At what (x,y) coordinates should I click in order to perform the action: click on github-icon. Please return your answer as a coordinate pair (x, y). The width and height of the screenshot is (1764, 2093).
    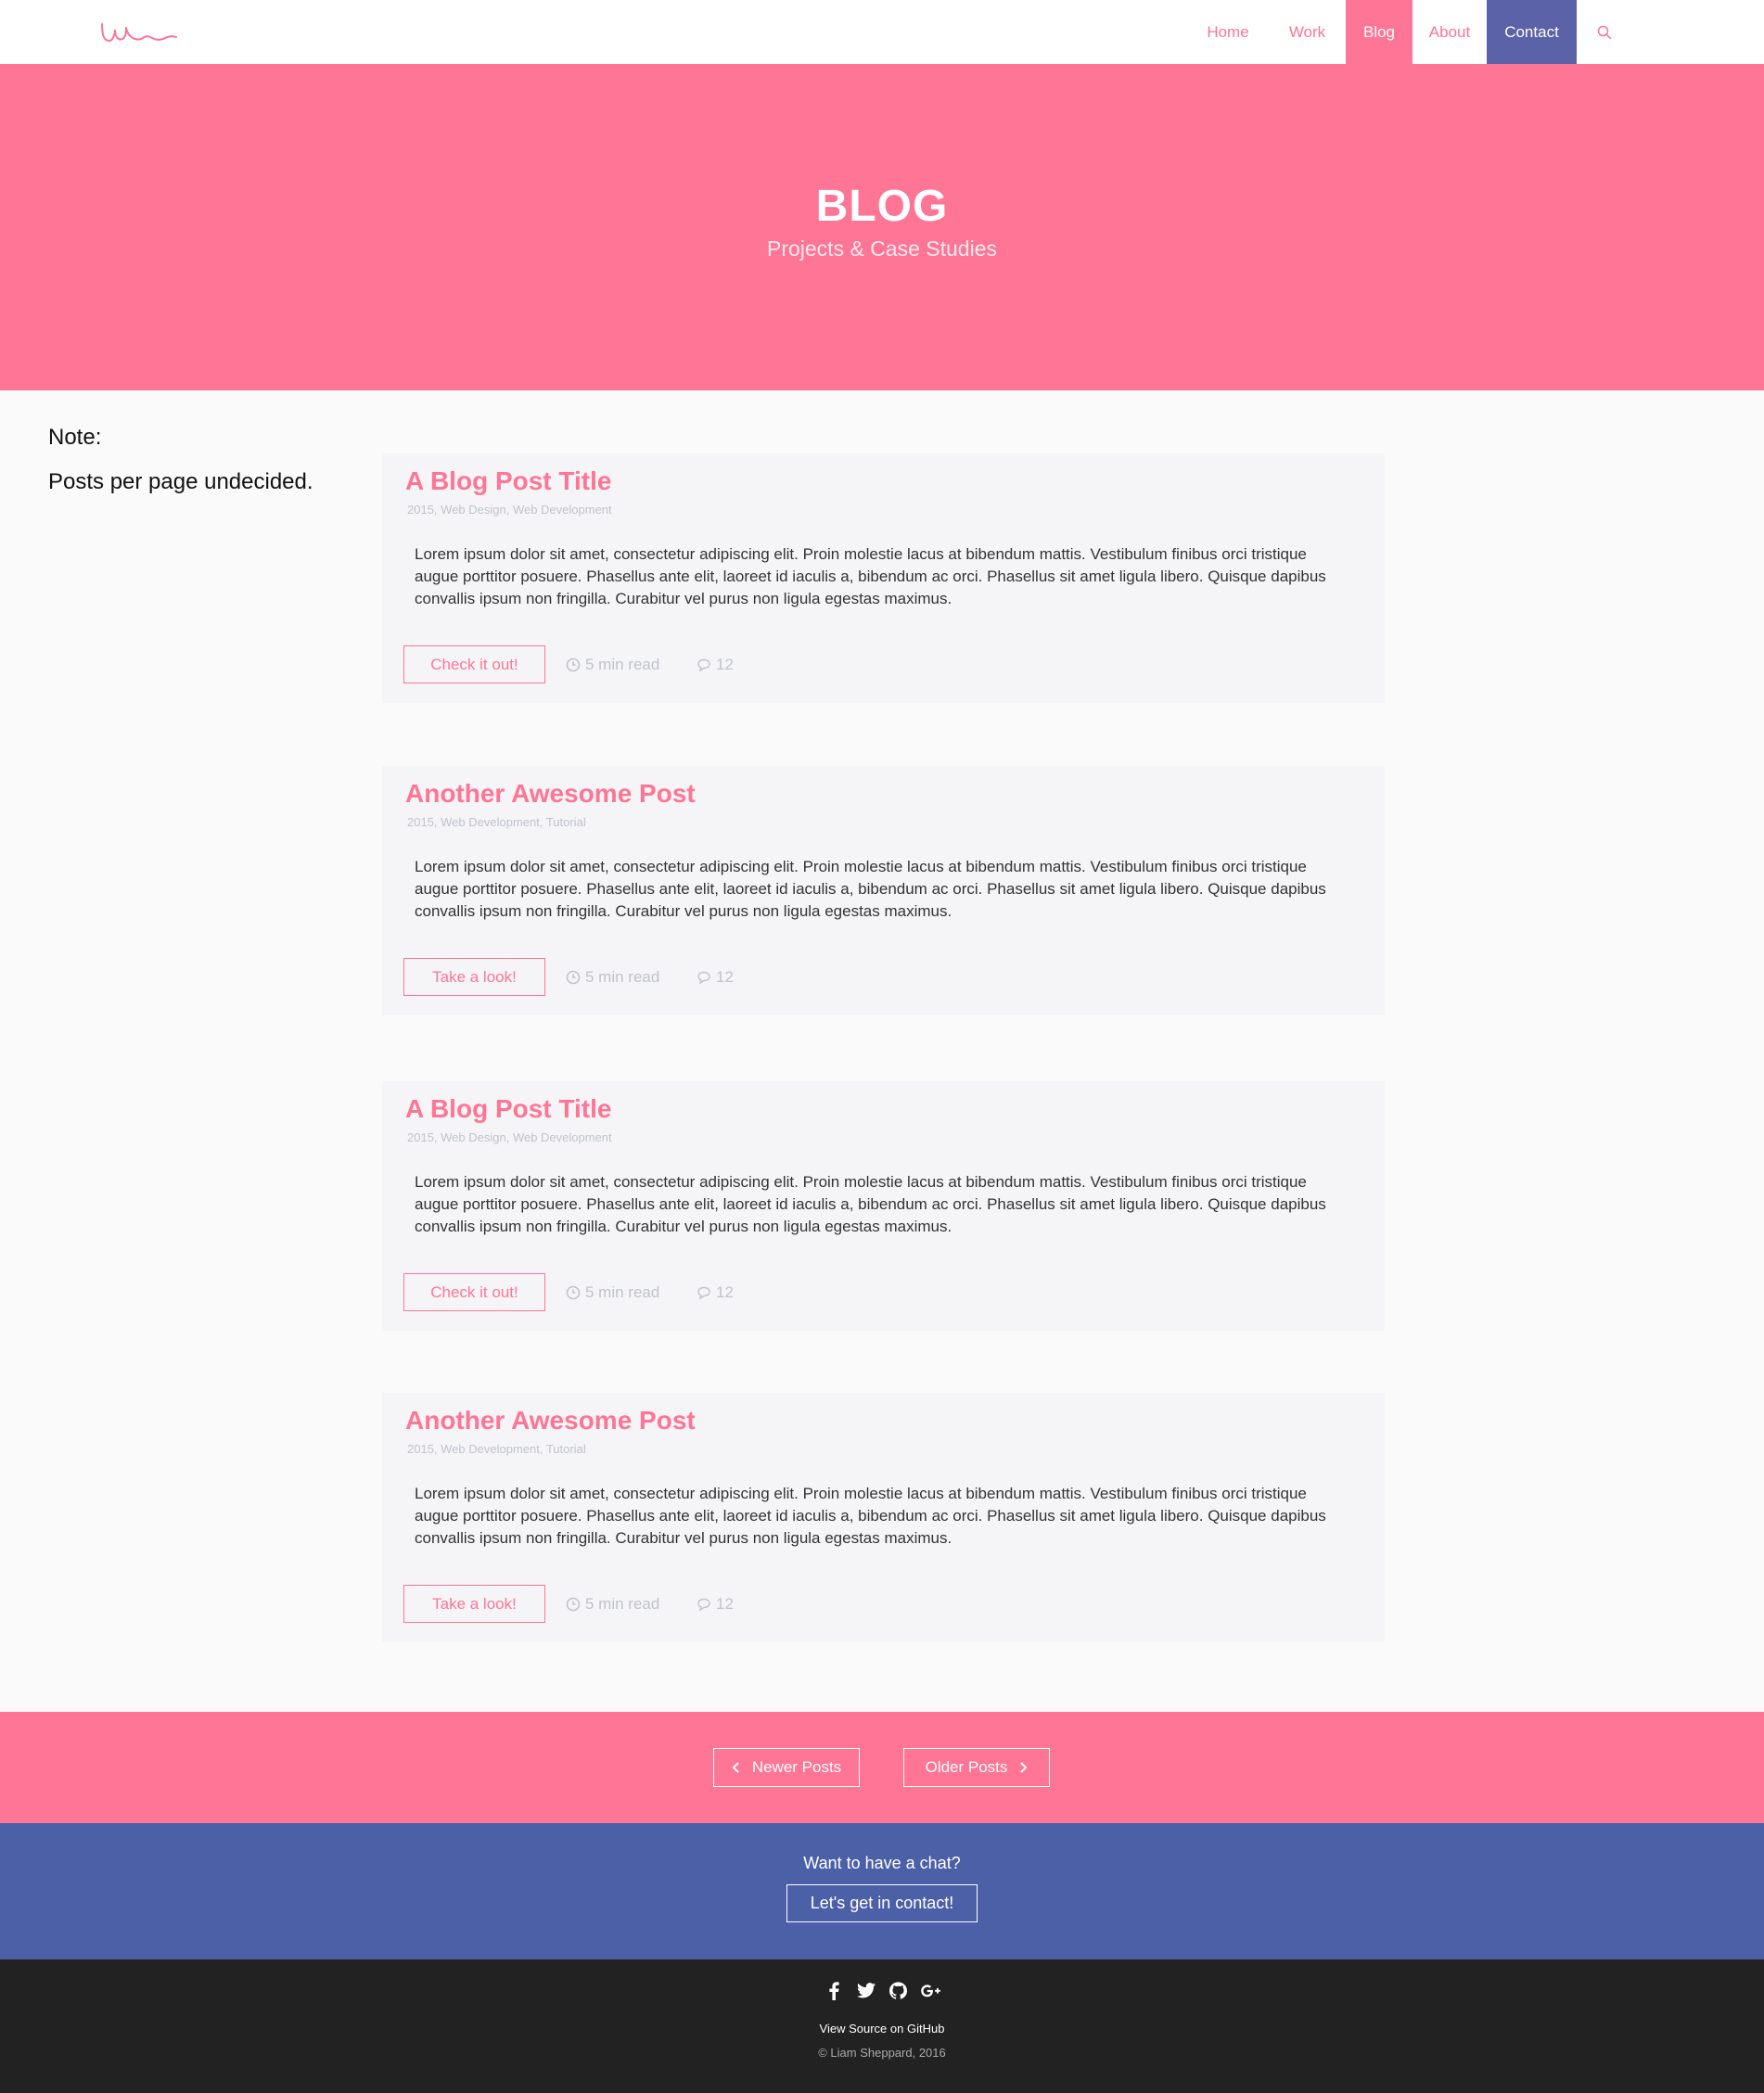
    Looking at the image, I should click on (898, 1991).